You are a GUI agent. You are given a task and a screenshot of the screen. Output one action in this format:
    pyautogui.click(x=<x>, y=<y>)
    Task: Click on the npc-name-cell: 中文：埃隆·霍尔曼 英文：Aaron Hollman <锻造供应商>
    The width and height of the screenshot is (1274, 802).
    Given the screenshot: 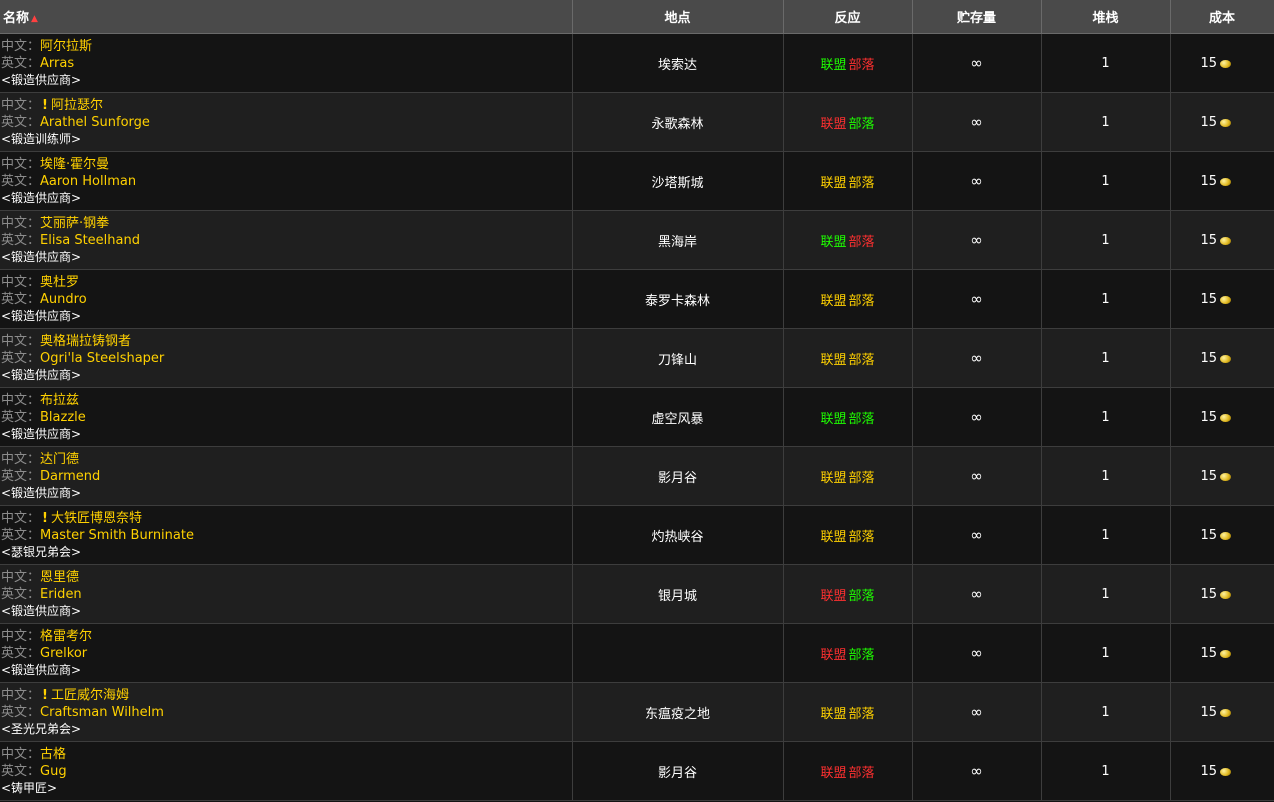 What is the action you would take?
    pyautogui.click(x=286, y=181)
    